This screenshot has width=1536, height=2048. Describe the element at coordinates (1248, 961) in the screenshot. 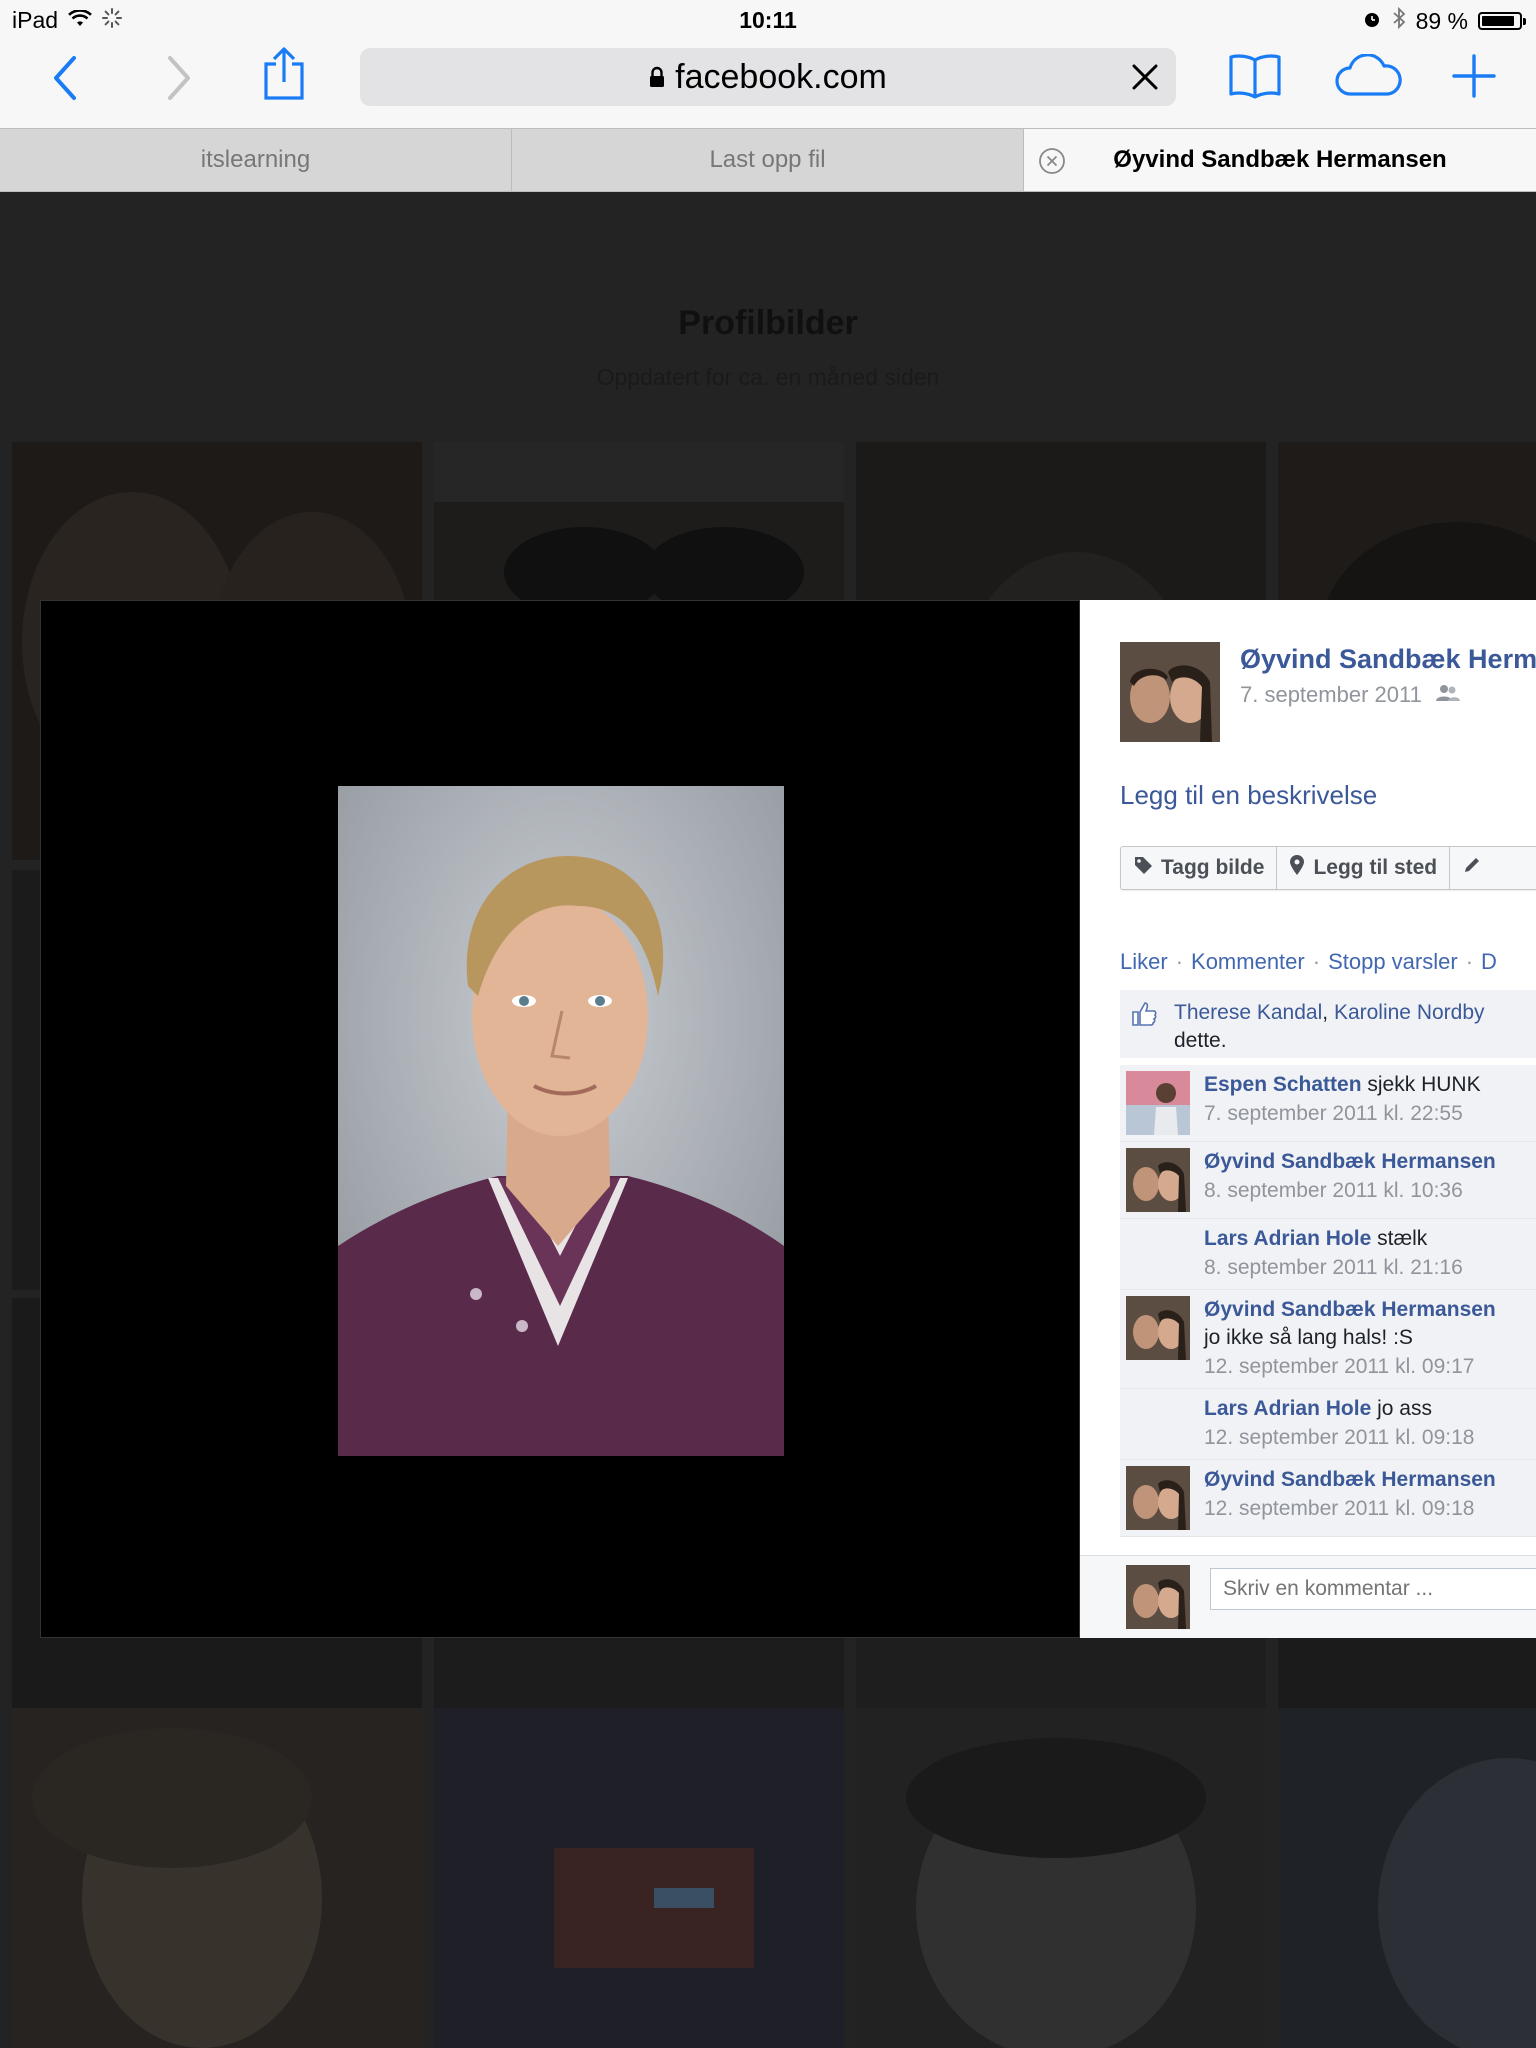

I see `comment-link: Kommenter` at that location.